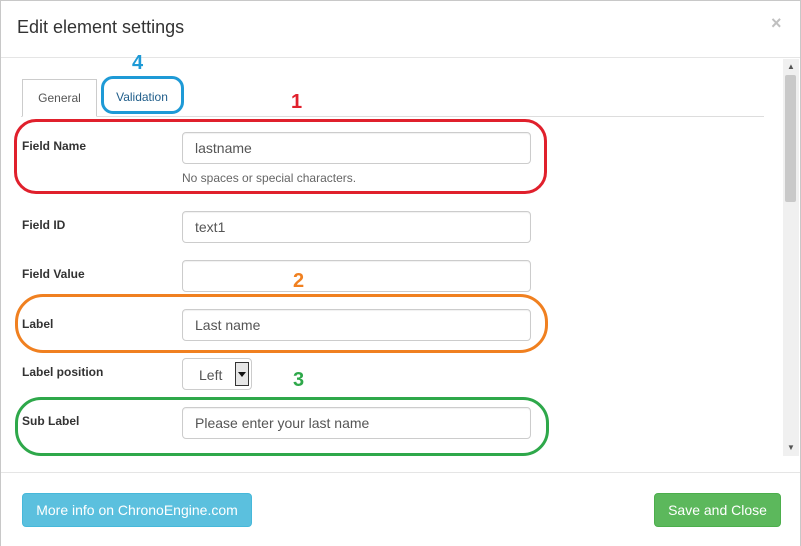 This screenshot has width=801, height=546. What do you see at coordinates (356, 227) in the screenshot?
I see `field-id-input: text1` at bounding box center [356, 227].